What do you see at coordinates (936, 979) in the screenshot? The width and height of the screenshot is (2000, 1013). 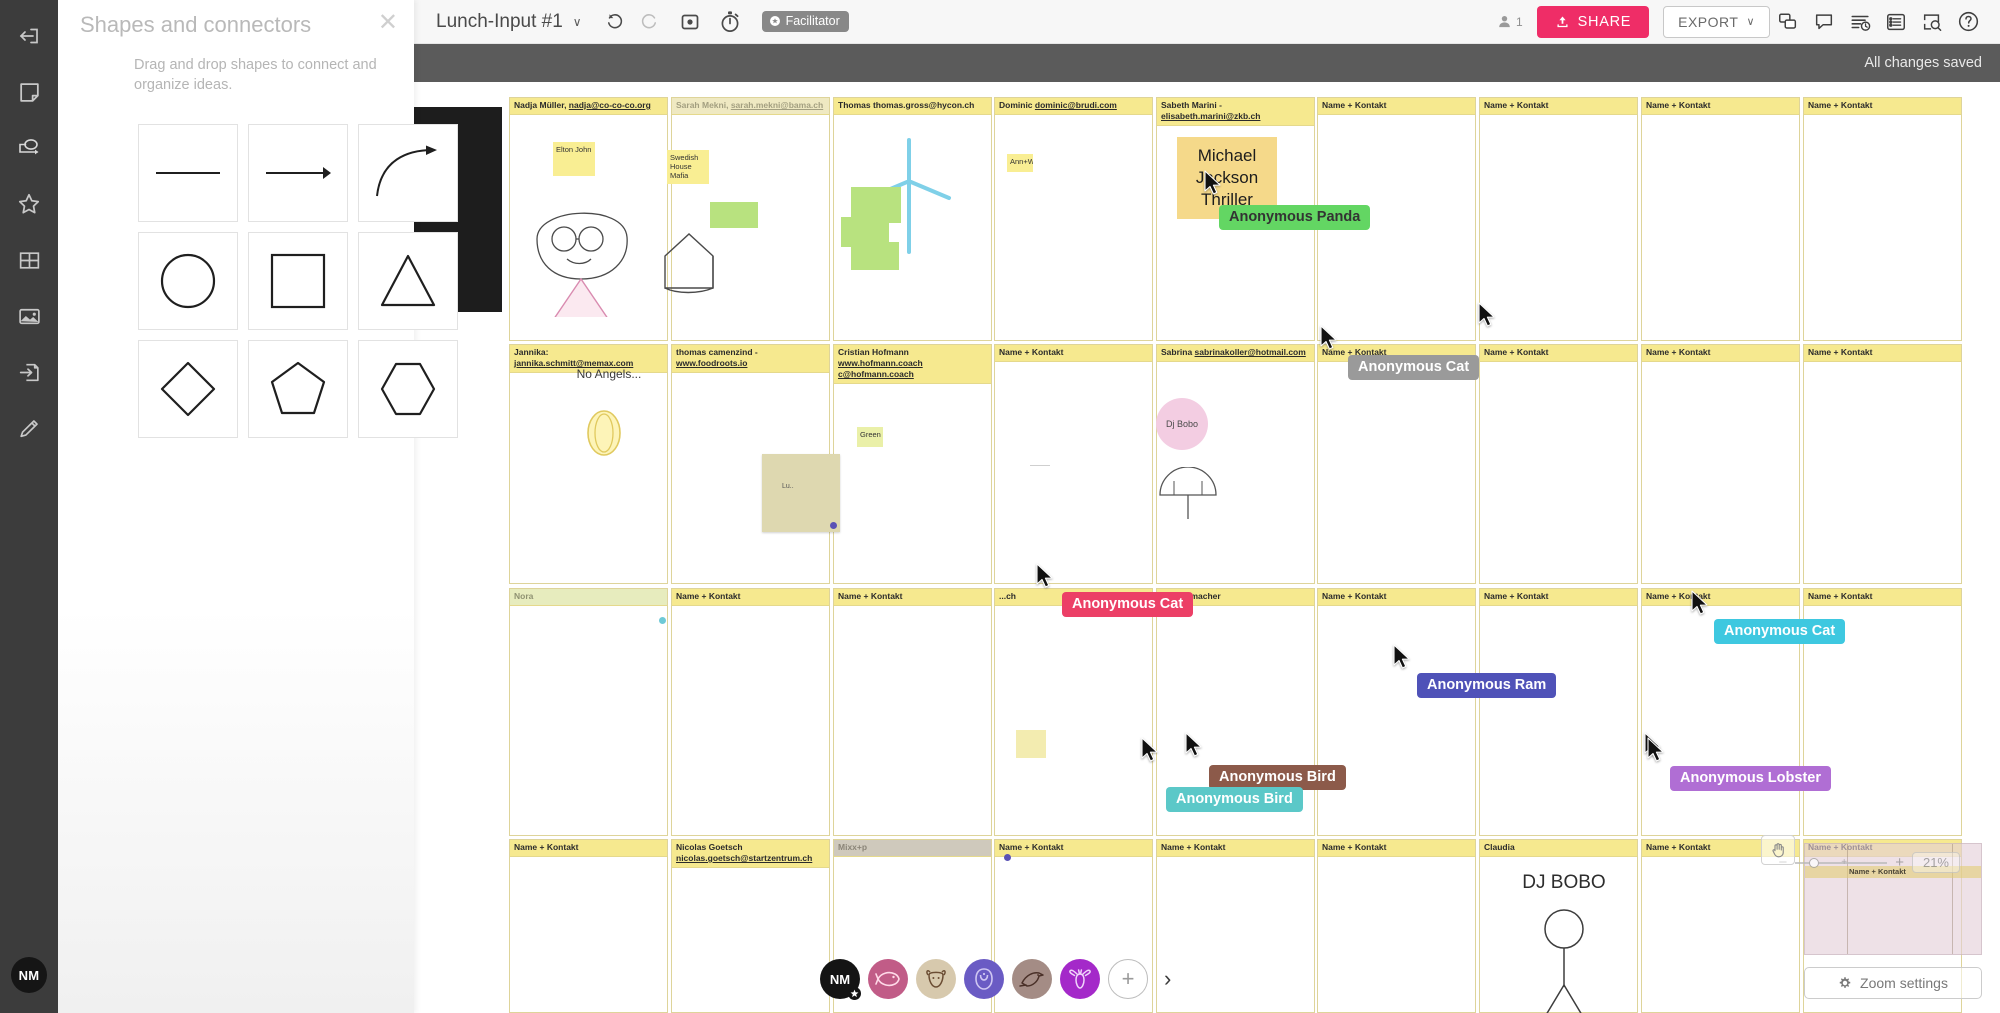 I see `avatar-goat` at bounding box center [936, 979].